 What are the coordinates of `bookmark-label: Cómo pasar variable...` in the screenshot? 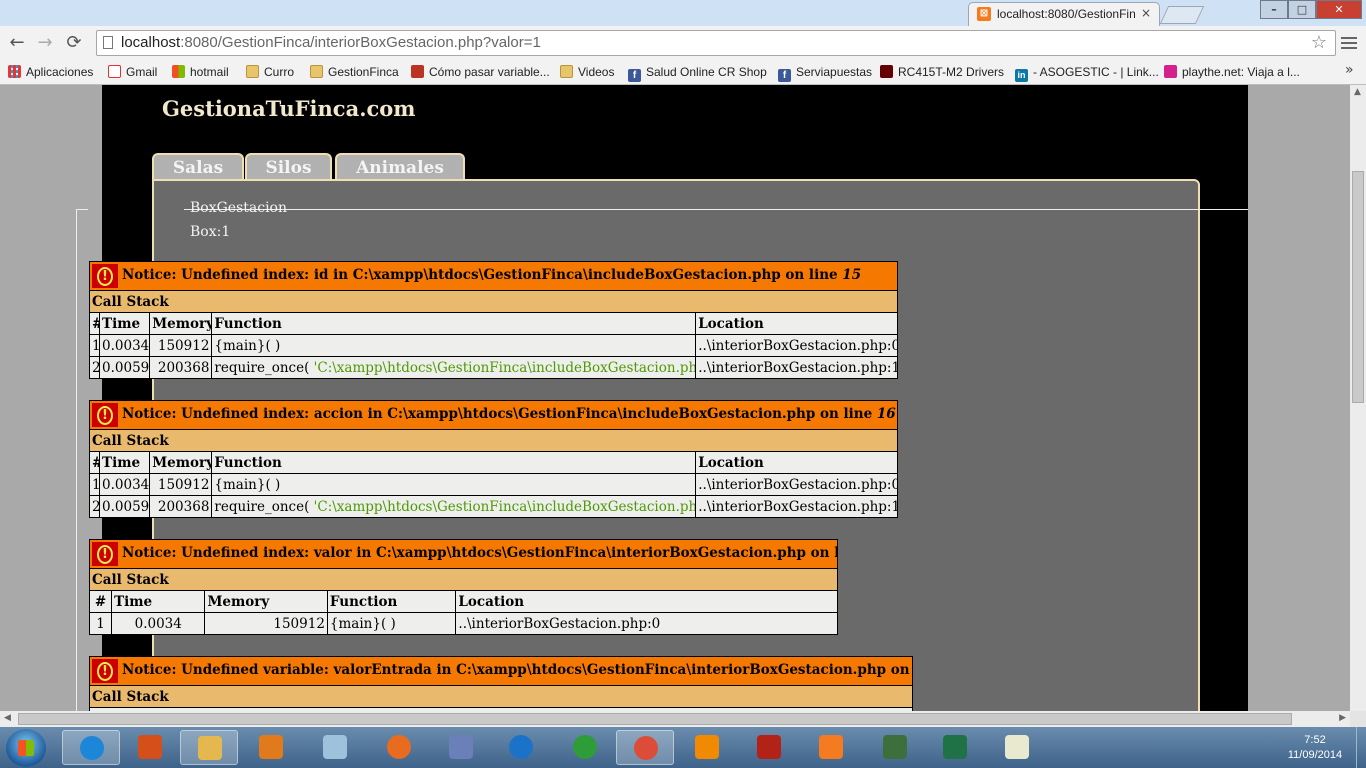 It's located at (489, 72).